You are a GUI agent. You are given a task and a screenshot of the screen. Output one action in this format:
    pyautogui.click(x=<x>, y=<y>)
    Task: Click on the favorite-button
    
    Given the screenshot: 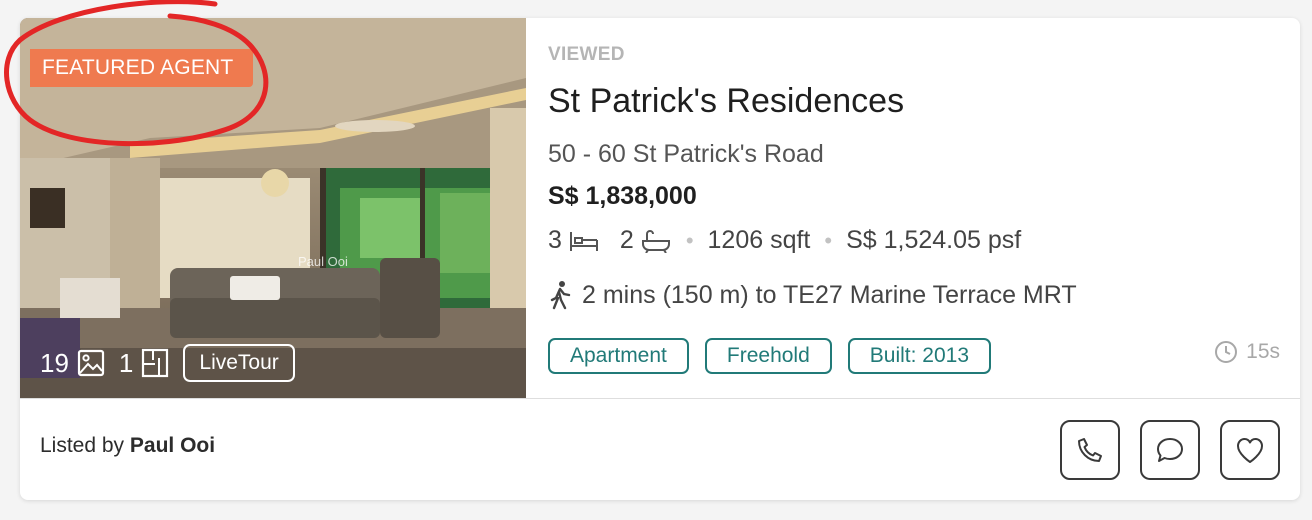 What is the action you would take?
    pyautogui.click(x=1250, y=450)
    